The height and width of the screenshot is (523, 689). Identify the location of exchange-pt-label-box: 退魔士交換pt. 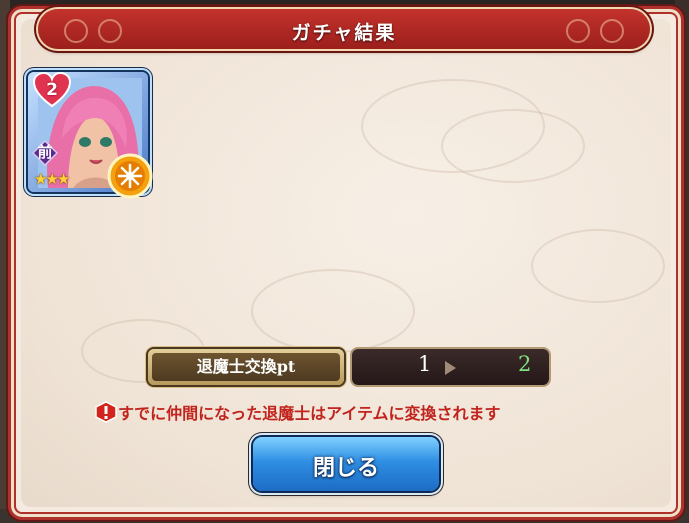
(246, 367).